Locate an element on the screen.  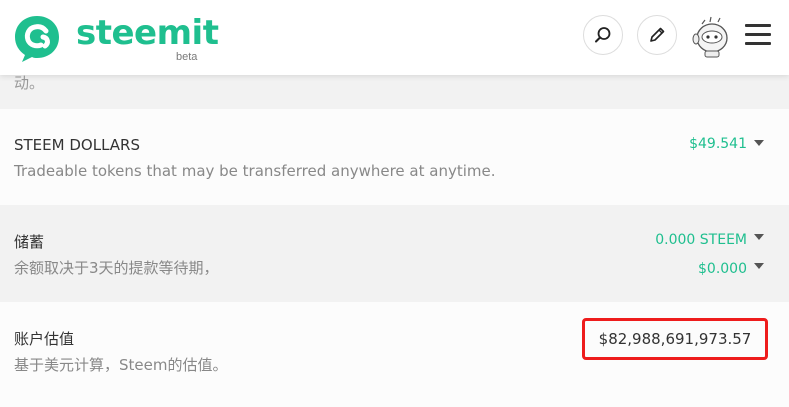
steem-dollars-value: $49.541 is located at coordinates (718, 144).